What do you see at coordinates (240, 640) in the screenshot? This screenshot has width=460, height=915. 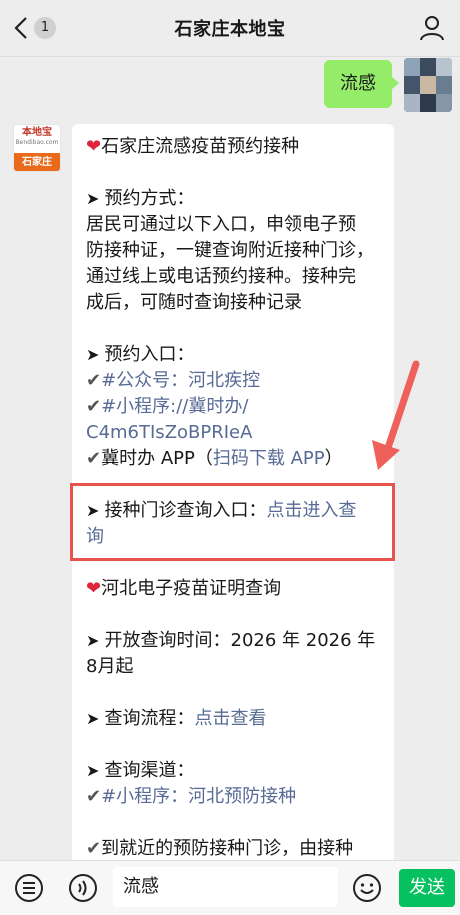 I see `open-time-line: 开放查询时间：2026 年 2026 年` at bounding box center [240, 640].